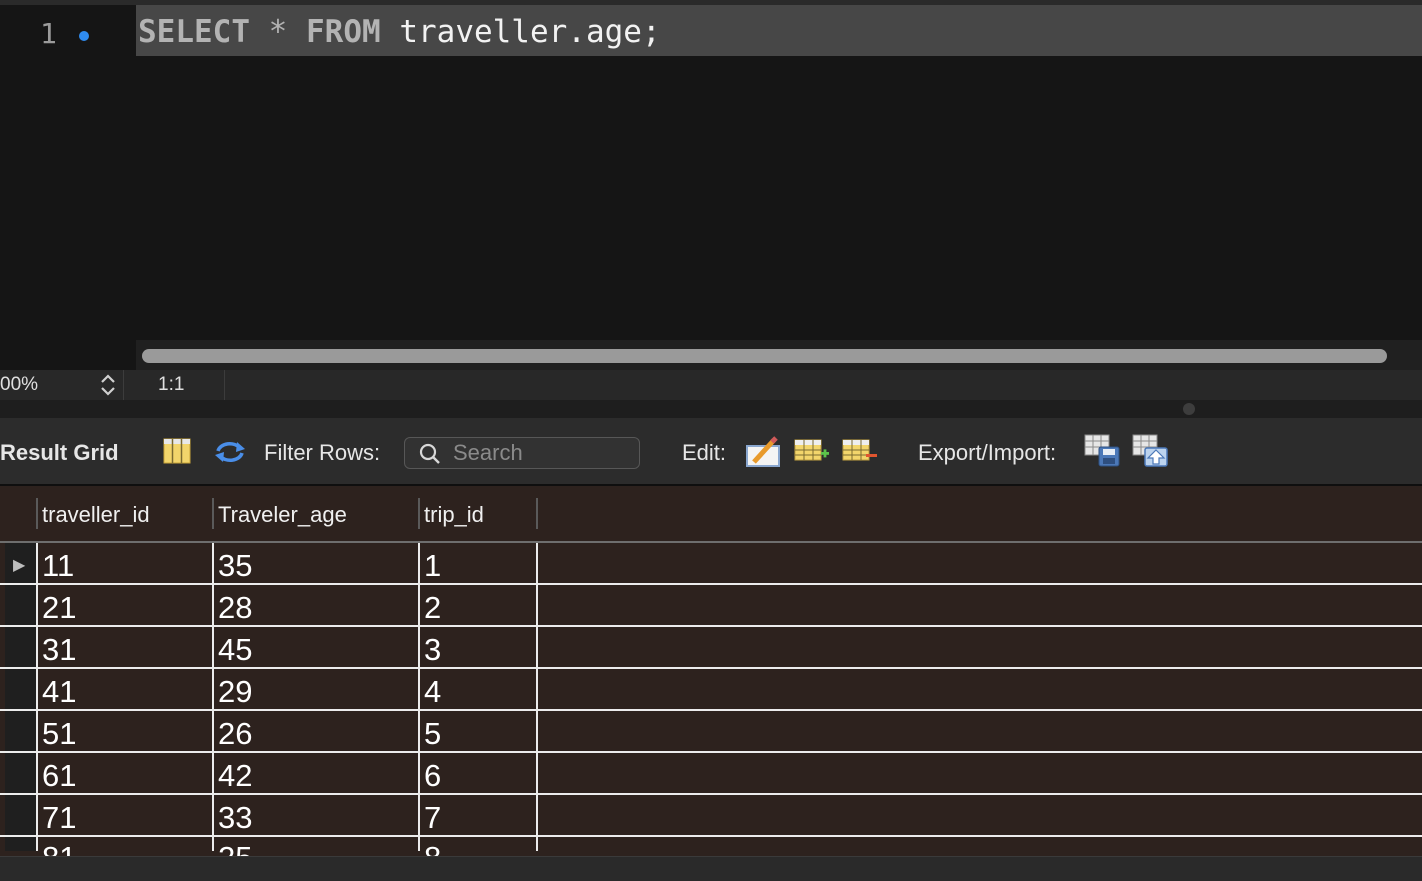 Image resolution: width=1422 pixels, height=881 pixels. What do you see at coordinates (764, 356) in the screenshot?
I see `scrollbar-thumb` at bounding box center [764, 356].